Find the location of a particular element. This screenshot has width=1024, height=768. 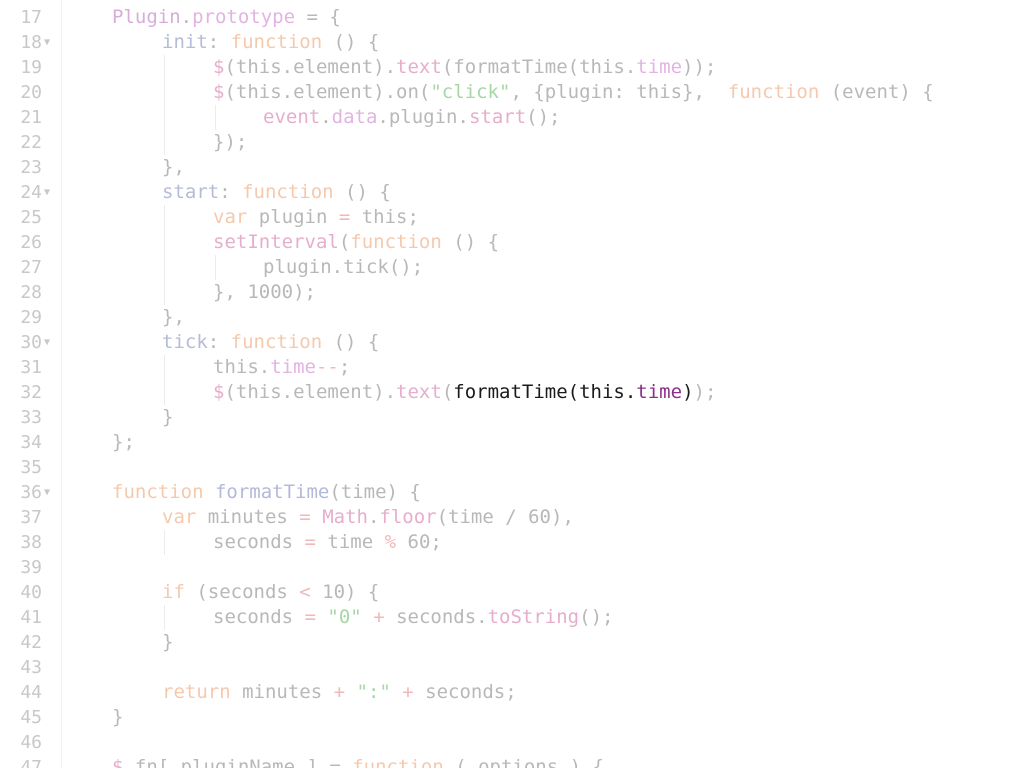

code-line: return minutes + ":" + seconds; is located at coordinates (339, 692).